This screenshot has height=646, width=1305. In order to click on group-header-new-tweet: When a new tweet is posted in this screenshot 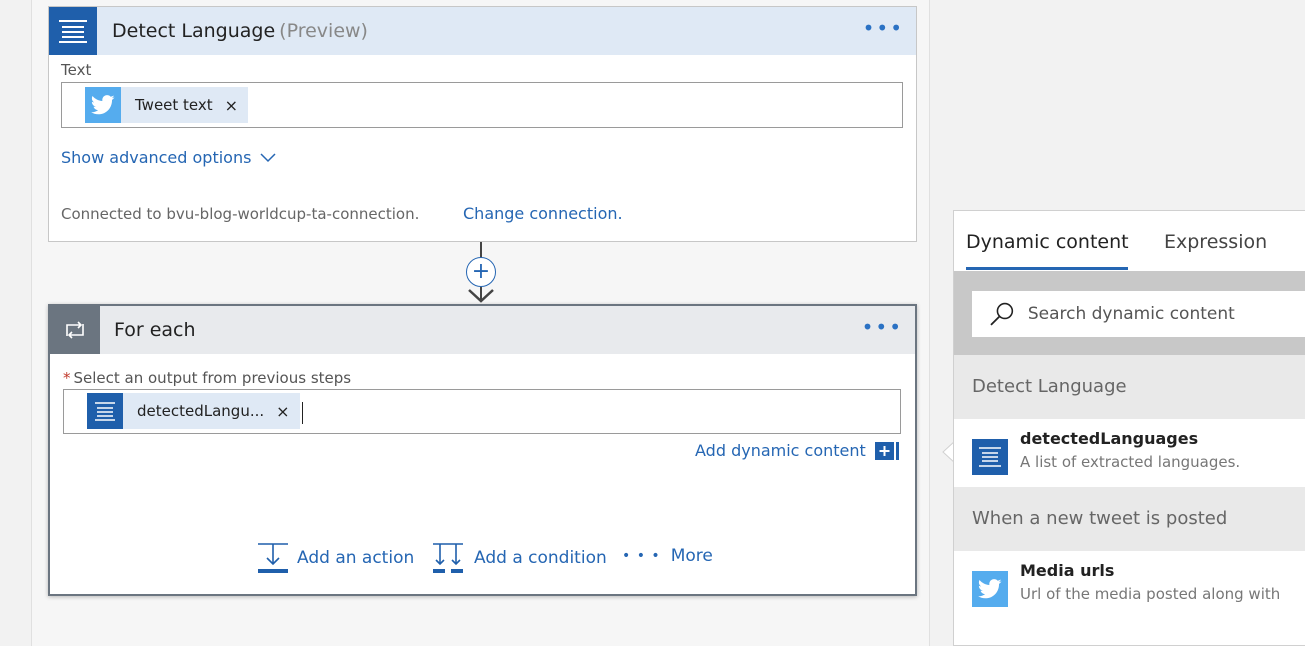, I will do `click(1129, 519)`.